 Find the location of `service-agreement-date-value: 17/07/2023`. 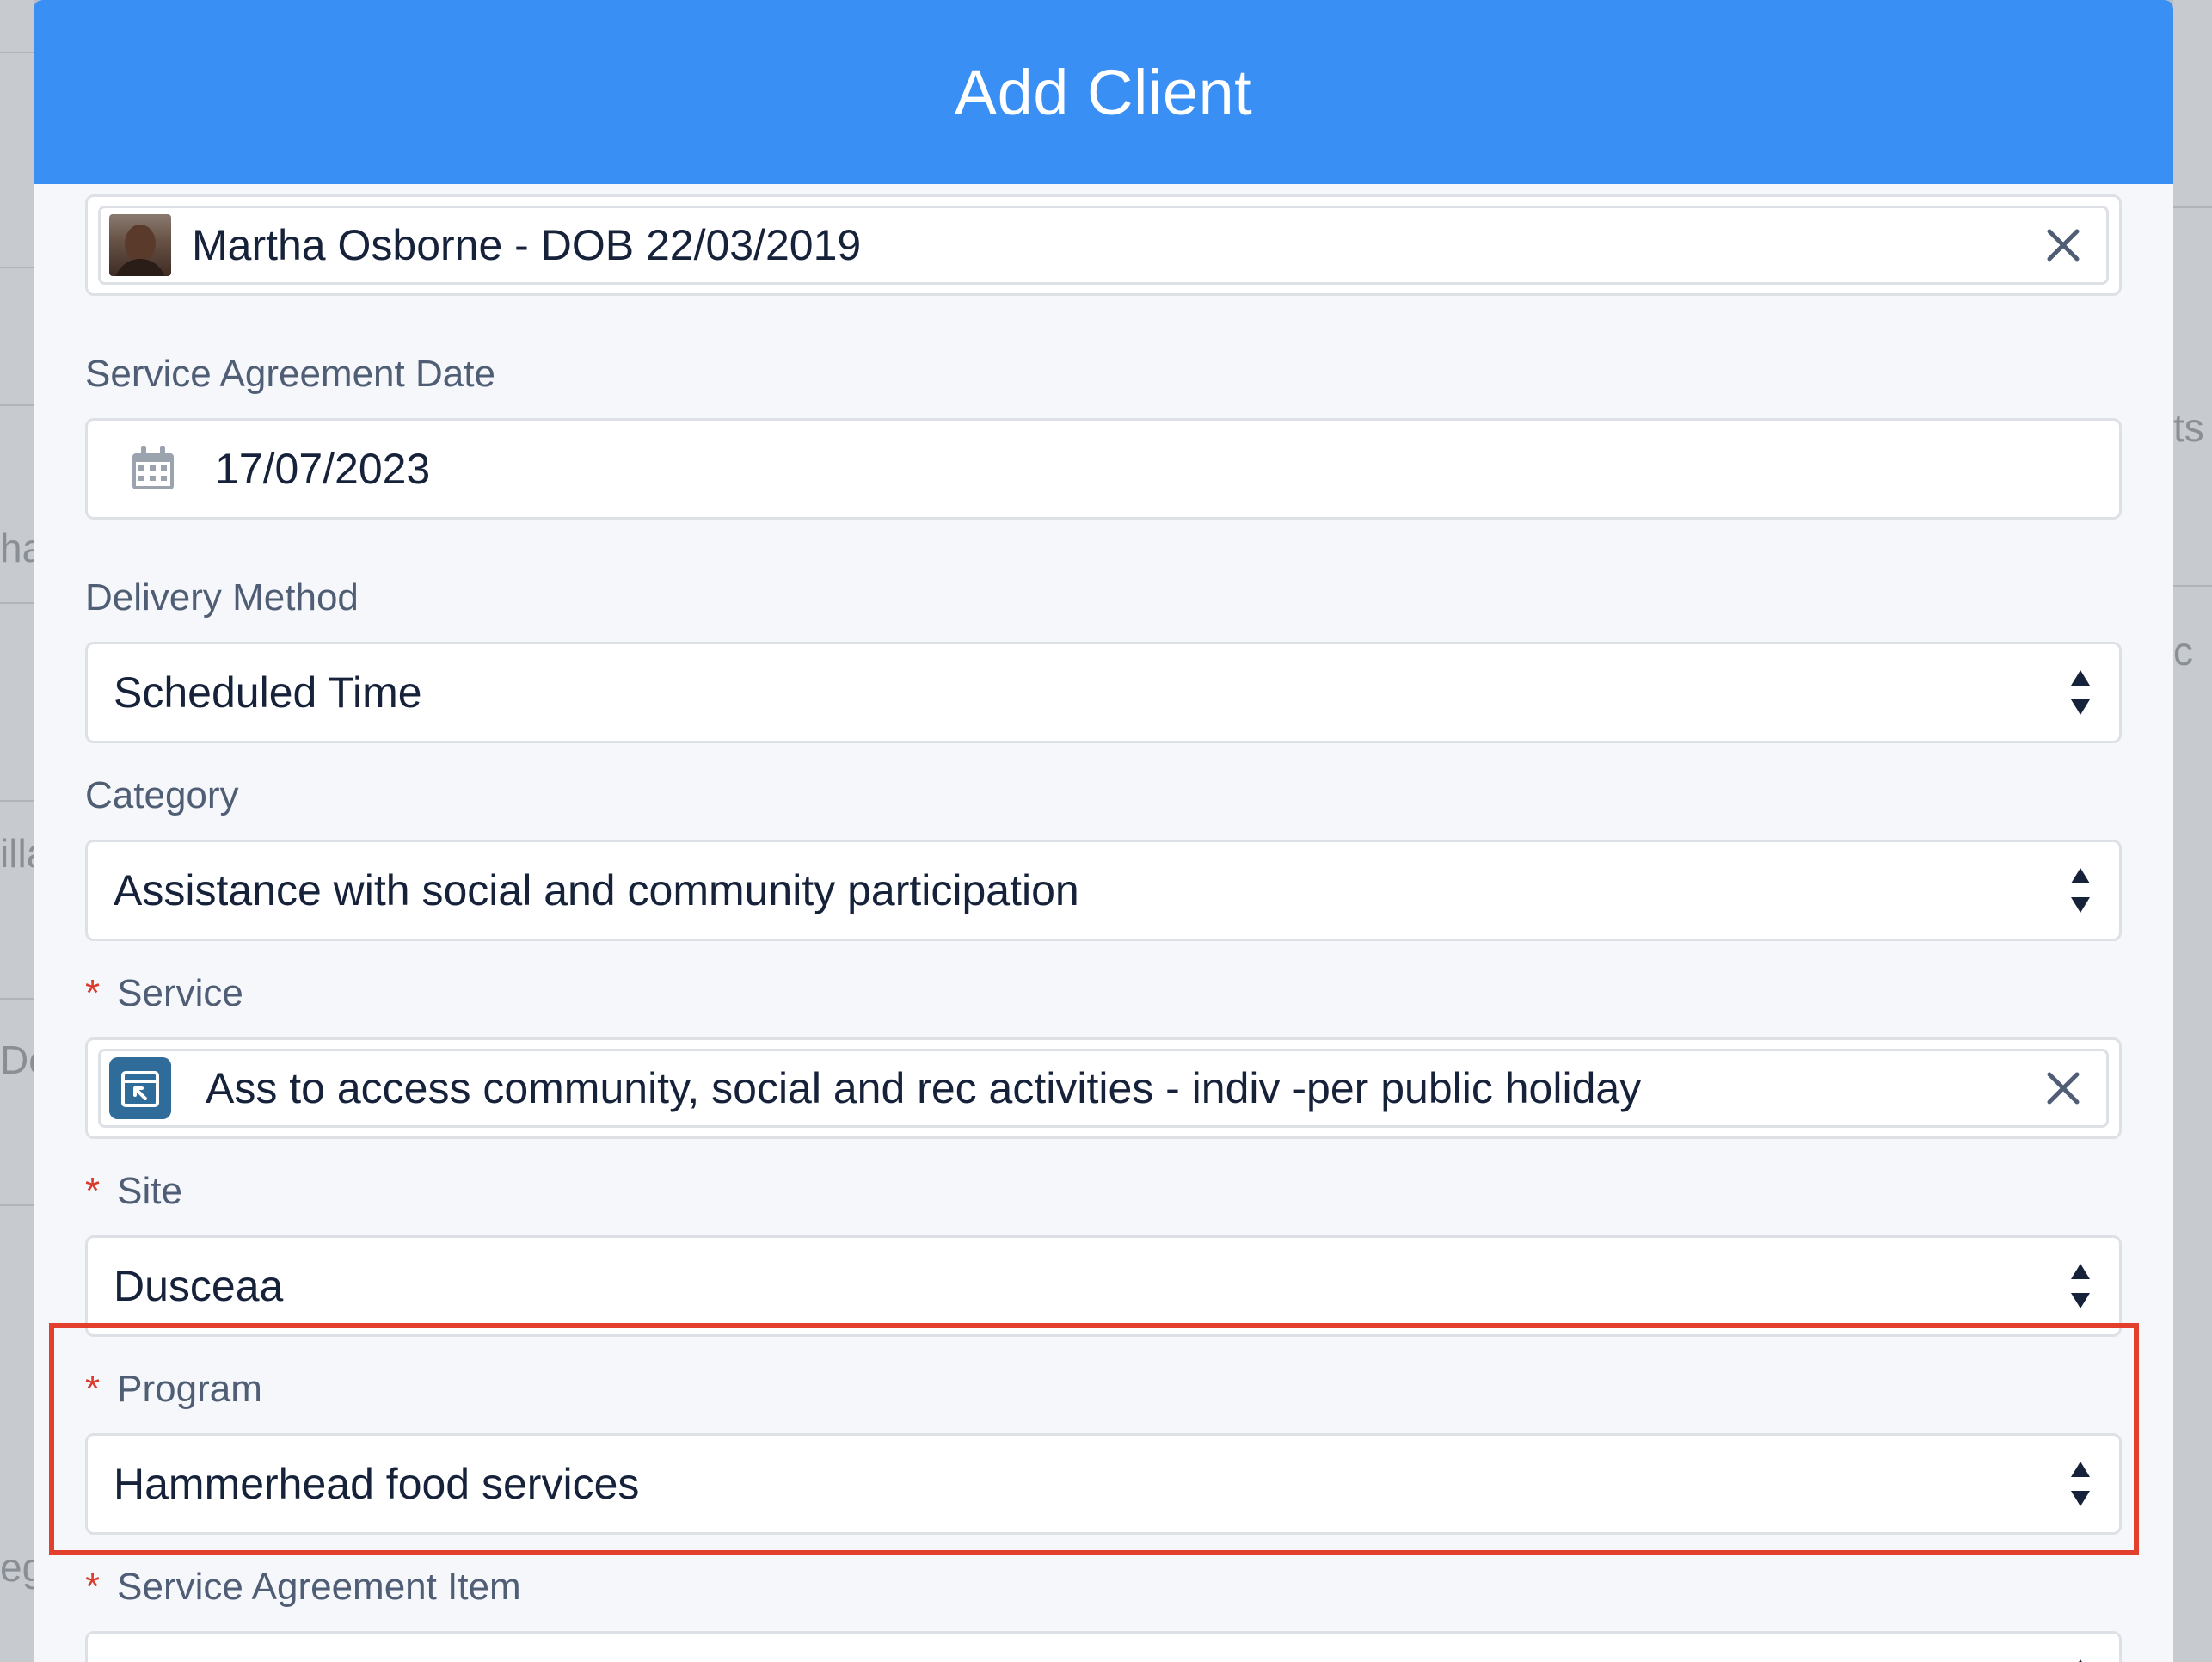

service-agreement-date-value: 17/07/2023 is located at coordinates (323, 469).